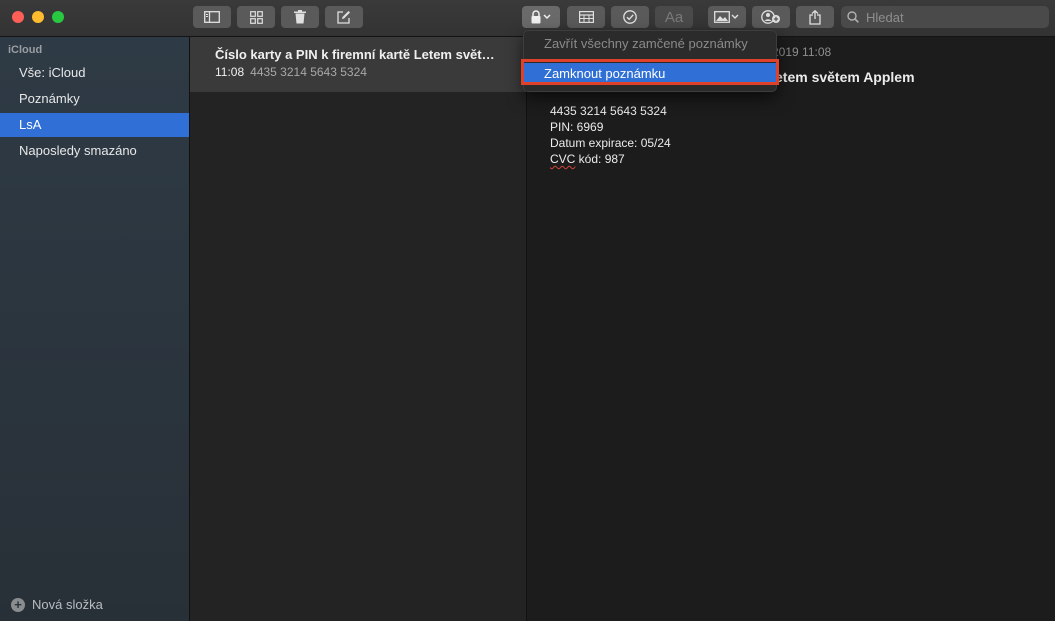 Image resolution: width=1055 pixels, height=621 pixels. Describe the element at coordinates (38, 17) in the screenshot. I see `minimize-window-button` at that location.